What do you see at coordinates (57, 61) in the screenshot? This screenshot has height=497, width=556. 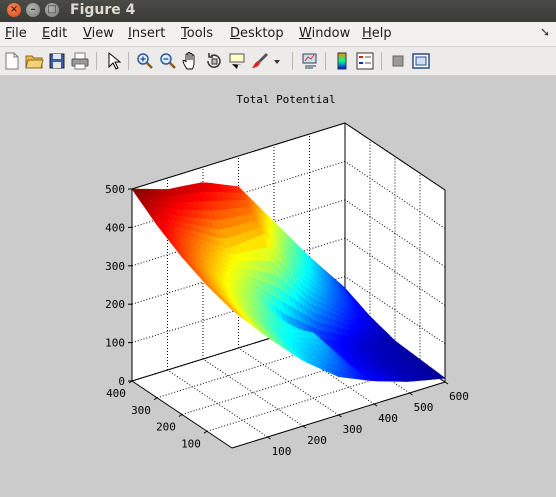 I see `save-icon` at bounding box center [57, 61].